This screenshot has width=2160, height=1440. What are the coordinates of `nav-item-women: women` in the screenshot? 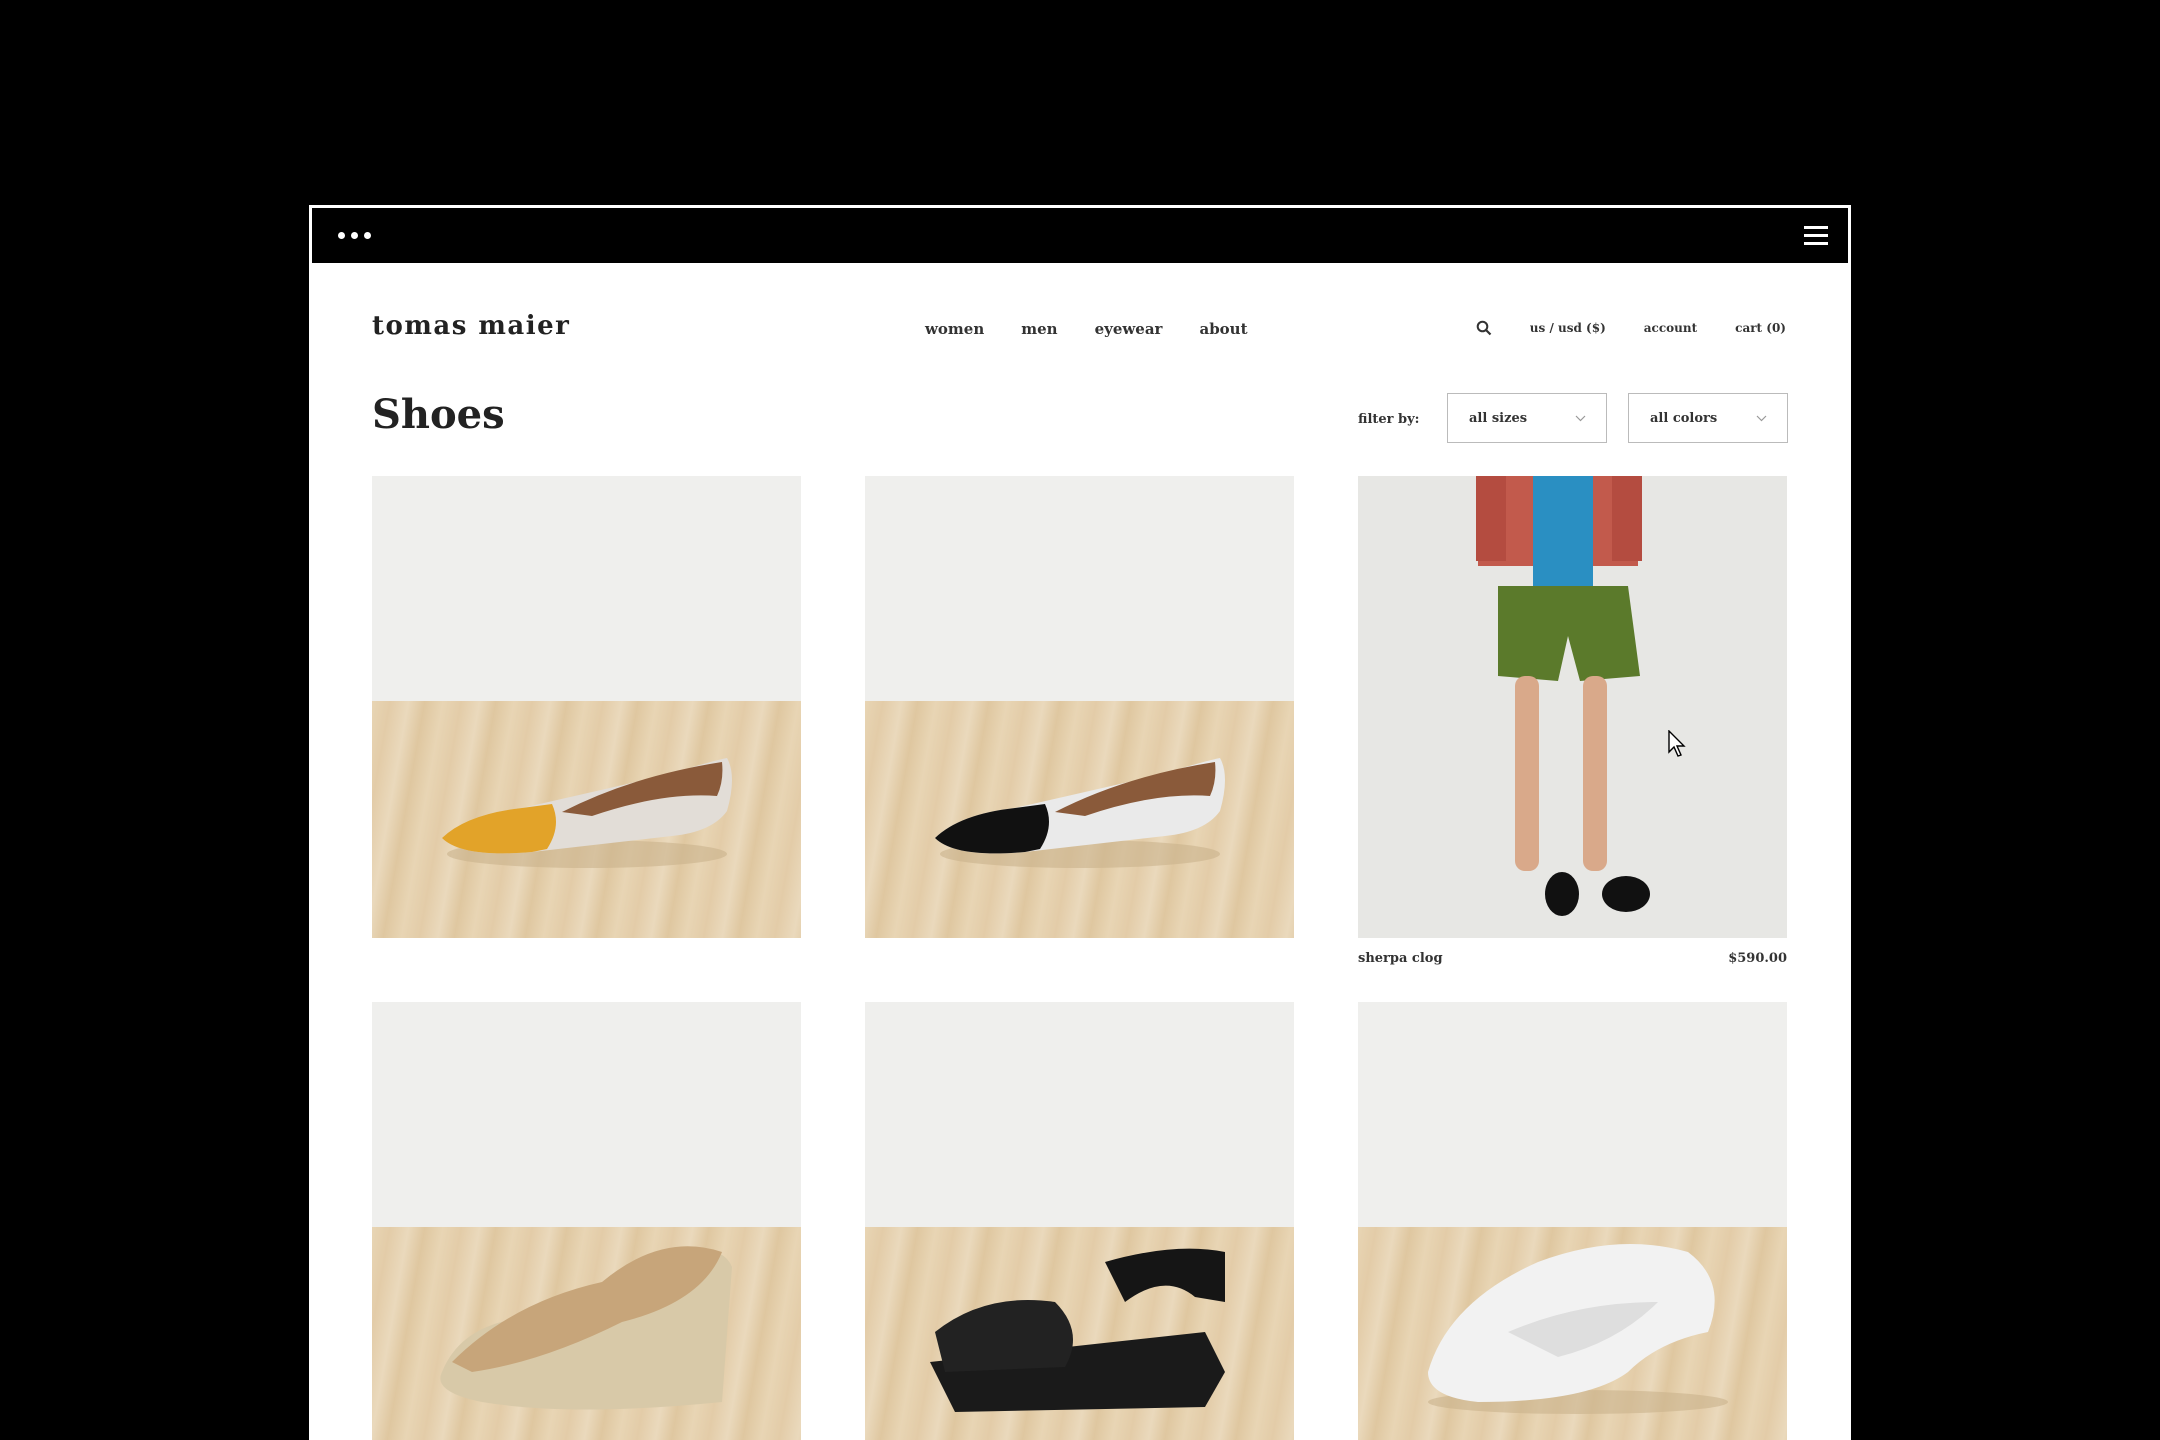 It's located at (954, 329).